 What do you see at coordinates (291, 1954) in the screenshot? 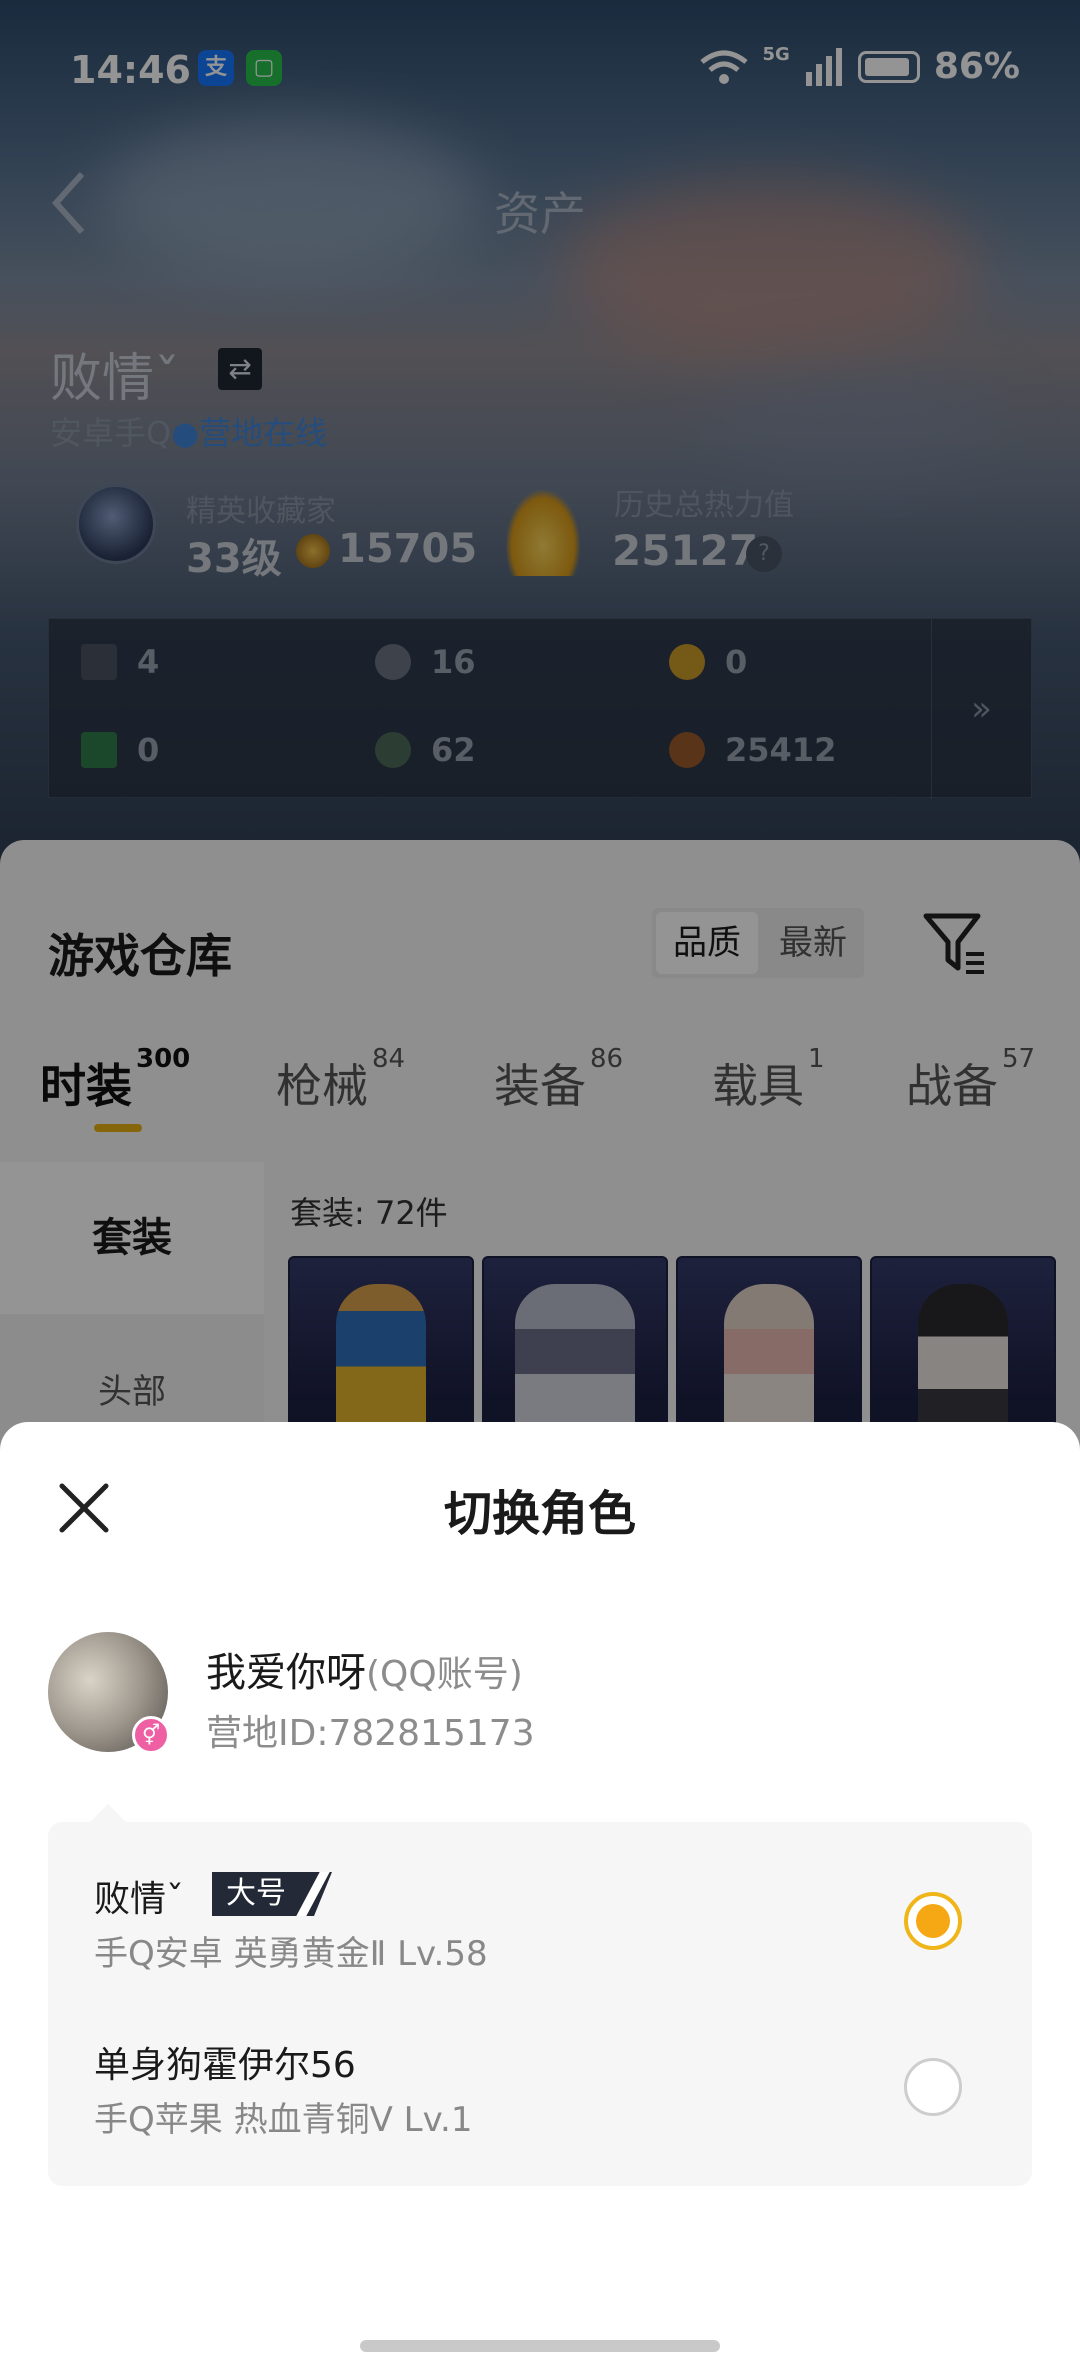
I see `role-detail: 手Q安卓 英勇黄金Ⅱ Lv.58` at bounding box center [291, 1954].